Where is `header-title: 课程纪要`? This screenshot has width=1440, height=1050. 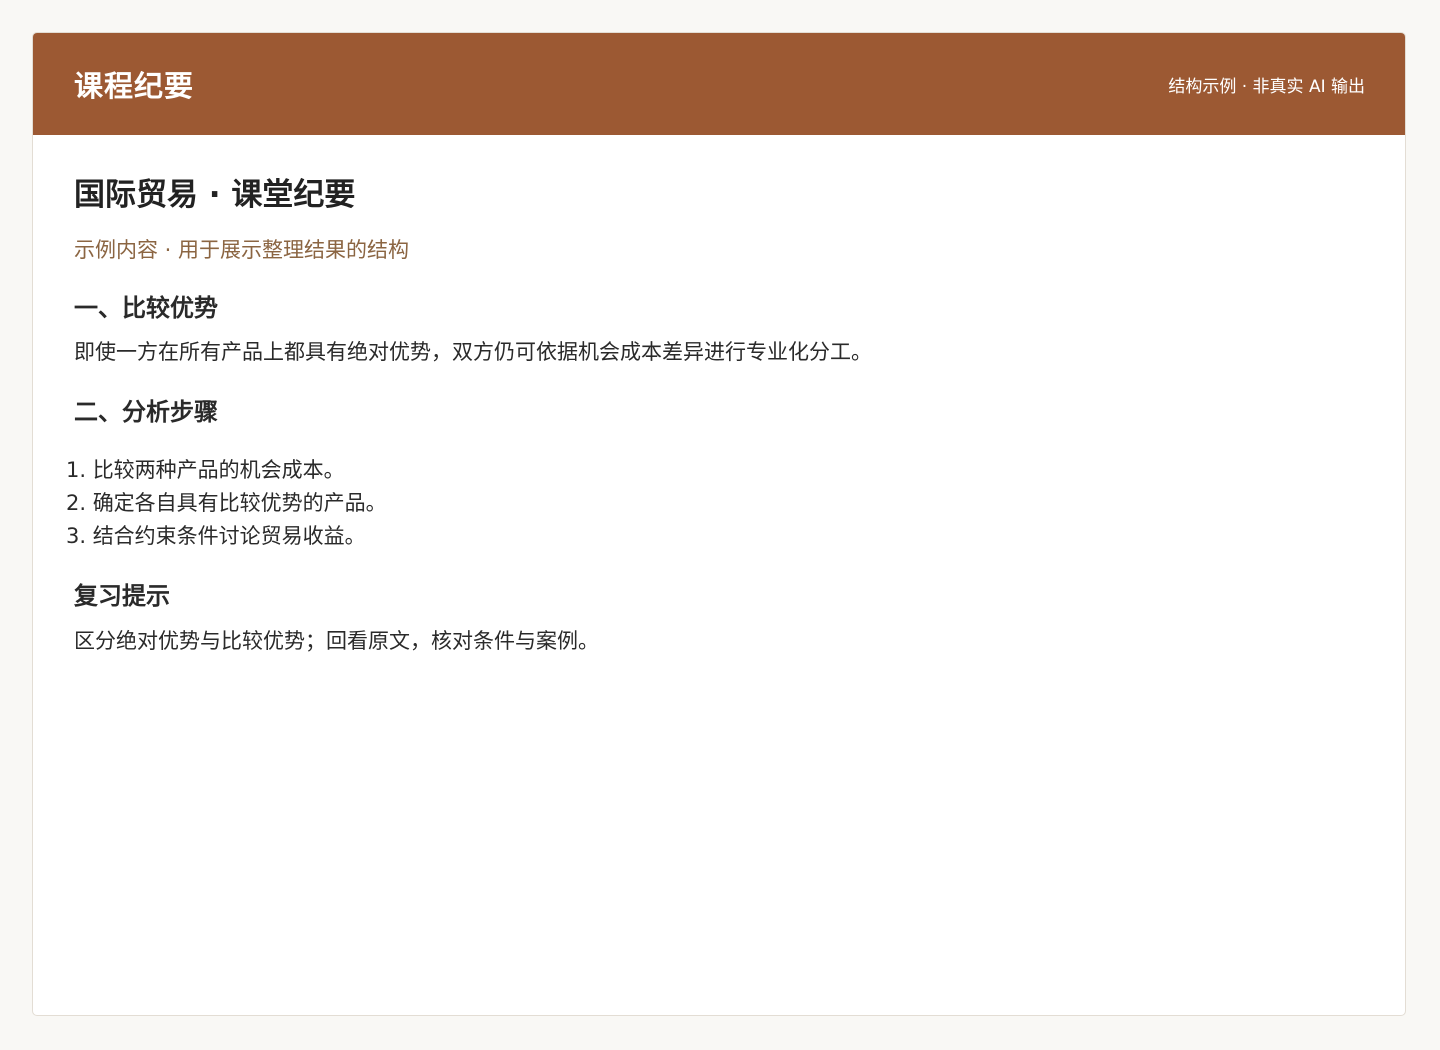 header-title: 课程纪要 is located at coordinates (134, 86).